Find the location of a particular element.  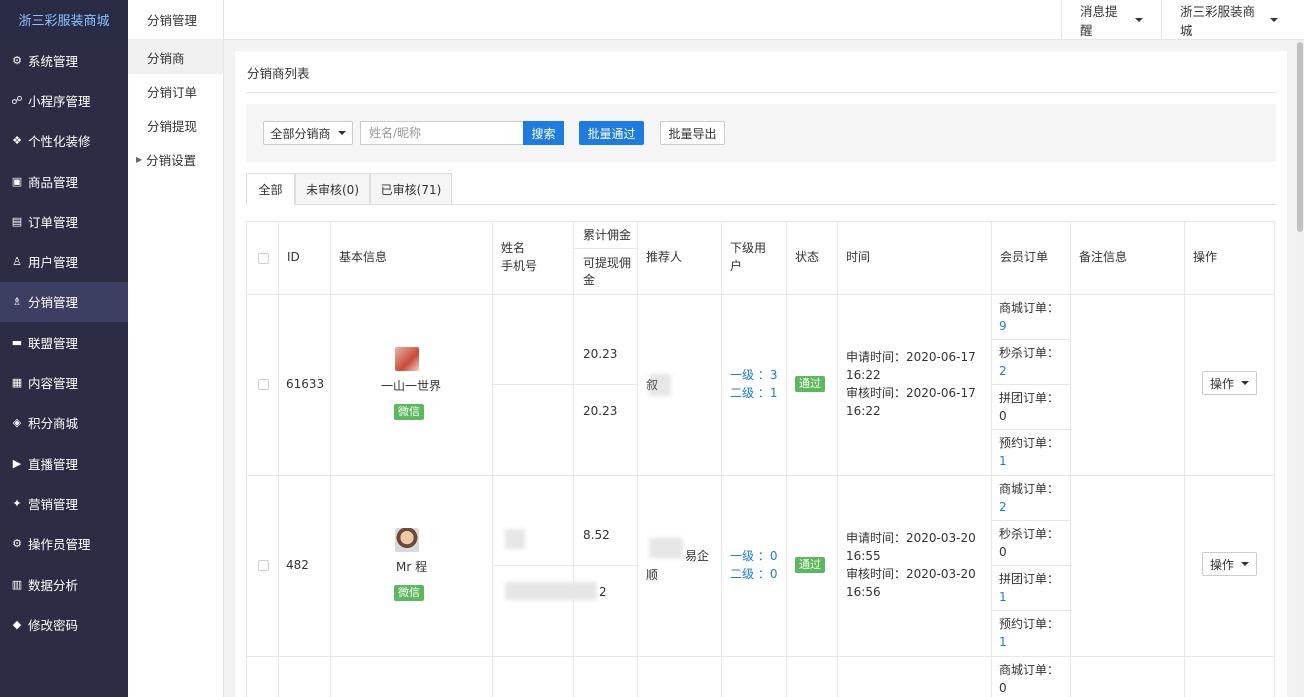

sidebar-item-distribution: ♗ 分销管理 is located at coordinates (64, 302).